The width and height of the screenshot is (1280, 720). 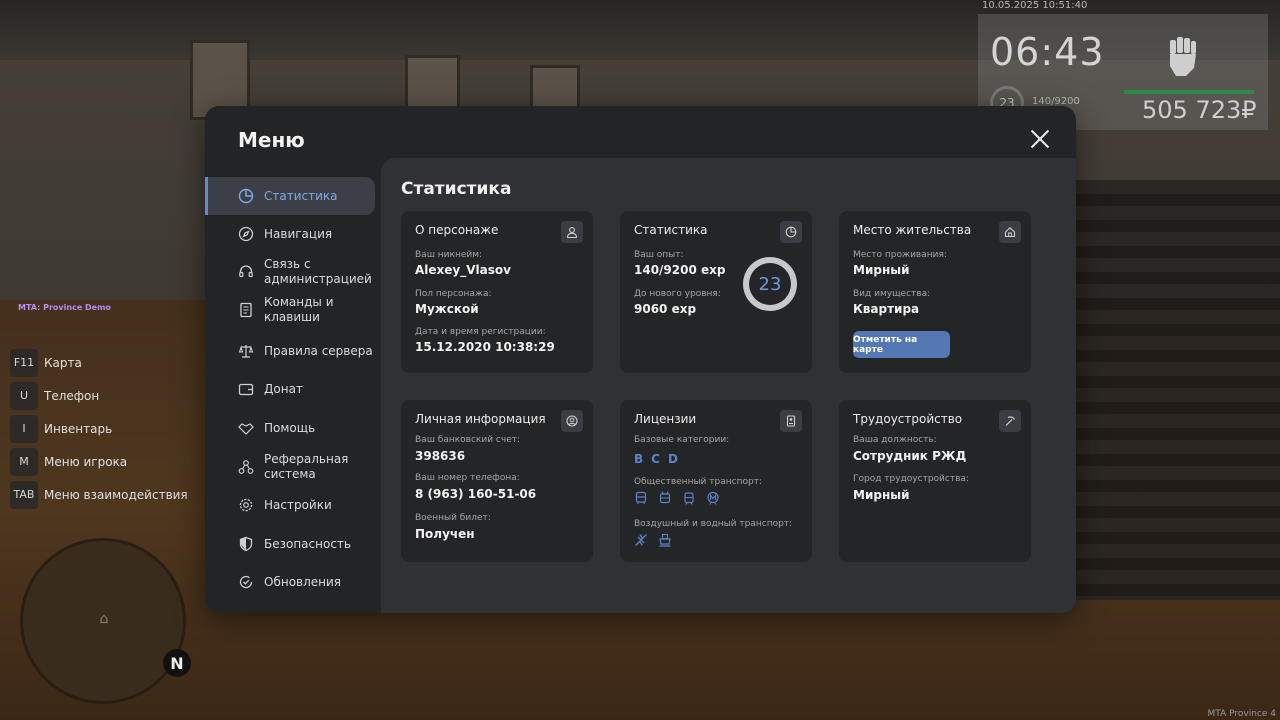 What do you see at coordinates (72, 395) in the screenshot?
I see `keybind-label: Телефон` at bounding box center [72, 395].